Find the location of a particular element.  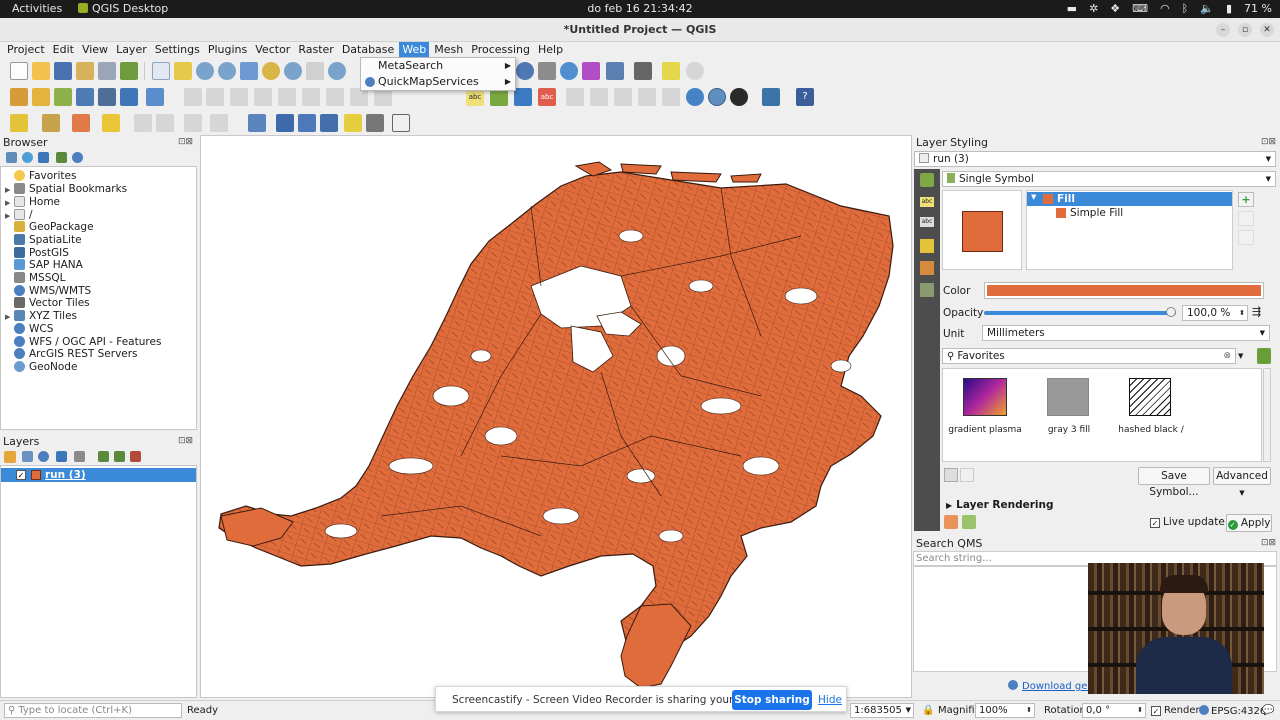

qms-search-icon is located at coordinates (739, 97).